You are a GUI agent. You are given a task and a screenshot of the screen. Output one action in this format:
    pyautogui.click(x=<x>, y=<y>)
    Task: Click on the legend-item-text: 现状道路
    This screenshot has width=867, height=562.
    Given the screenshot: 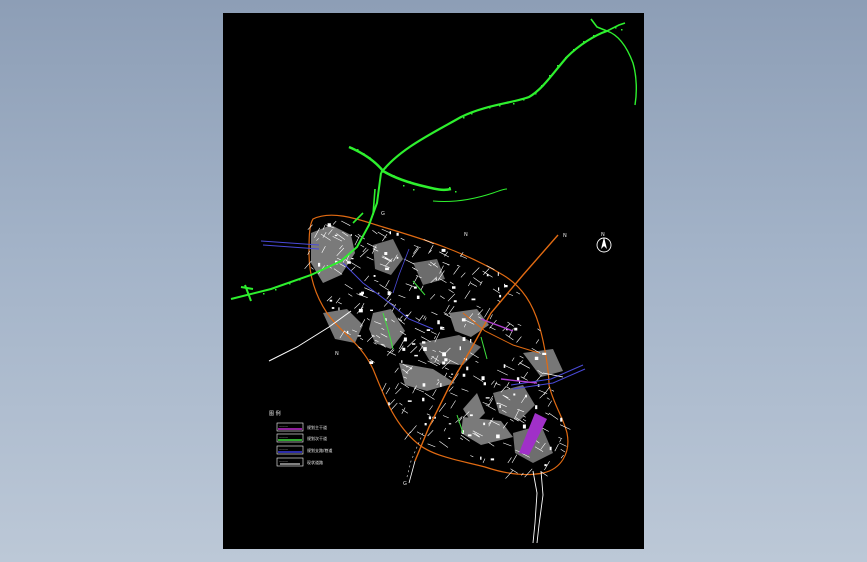 What is the action you would take?
    pyautogui.click(x=315, y=462)
    